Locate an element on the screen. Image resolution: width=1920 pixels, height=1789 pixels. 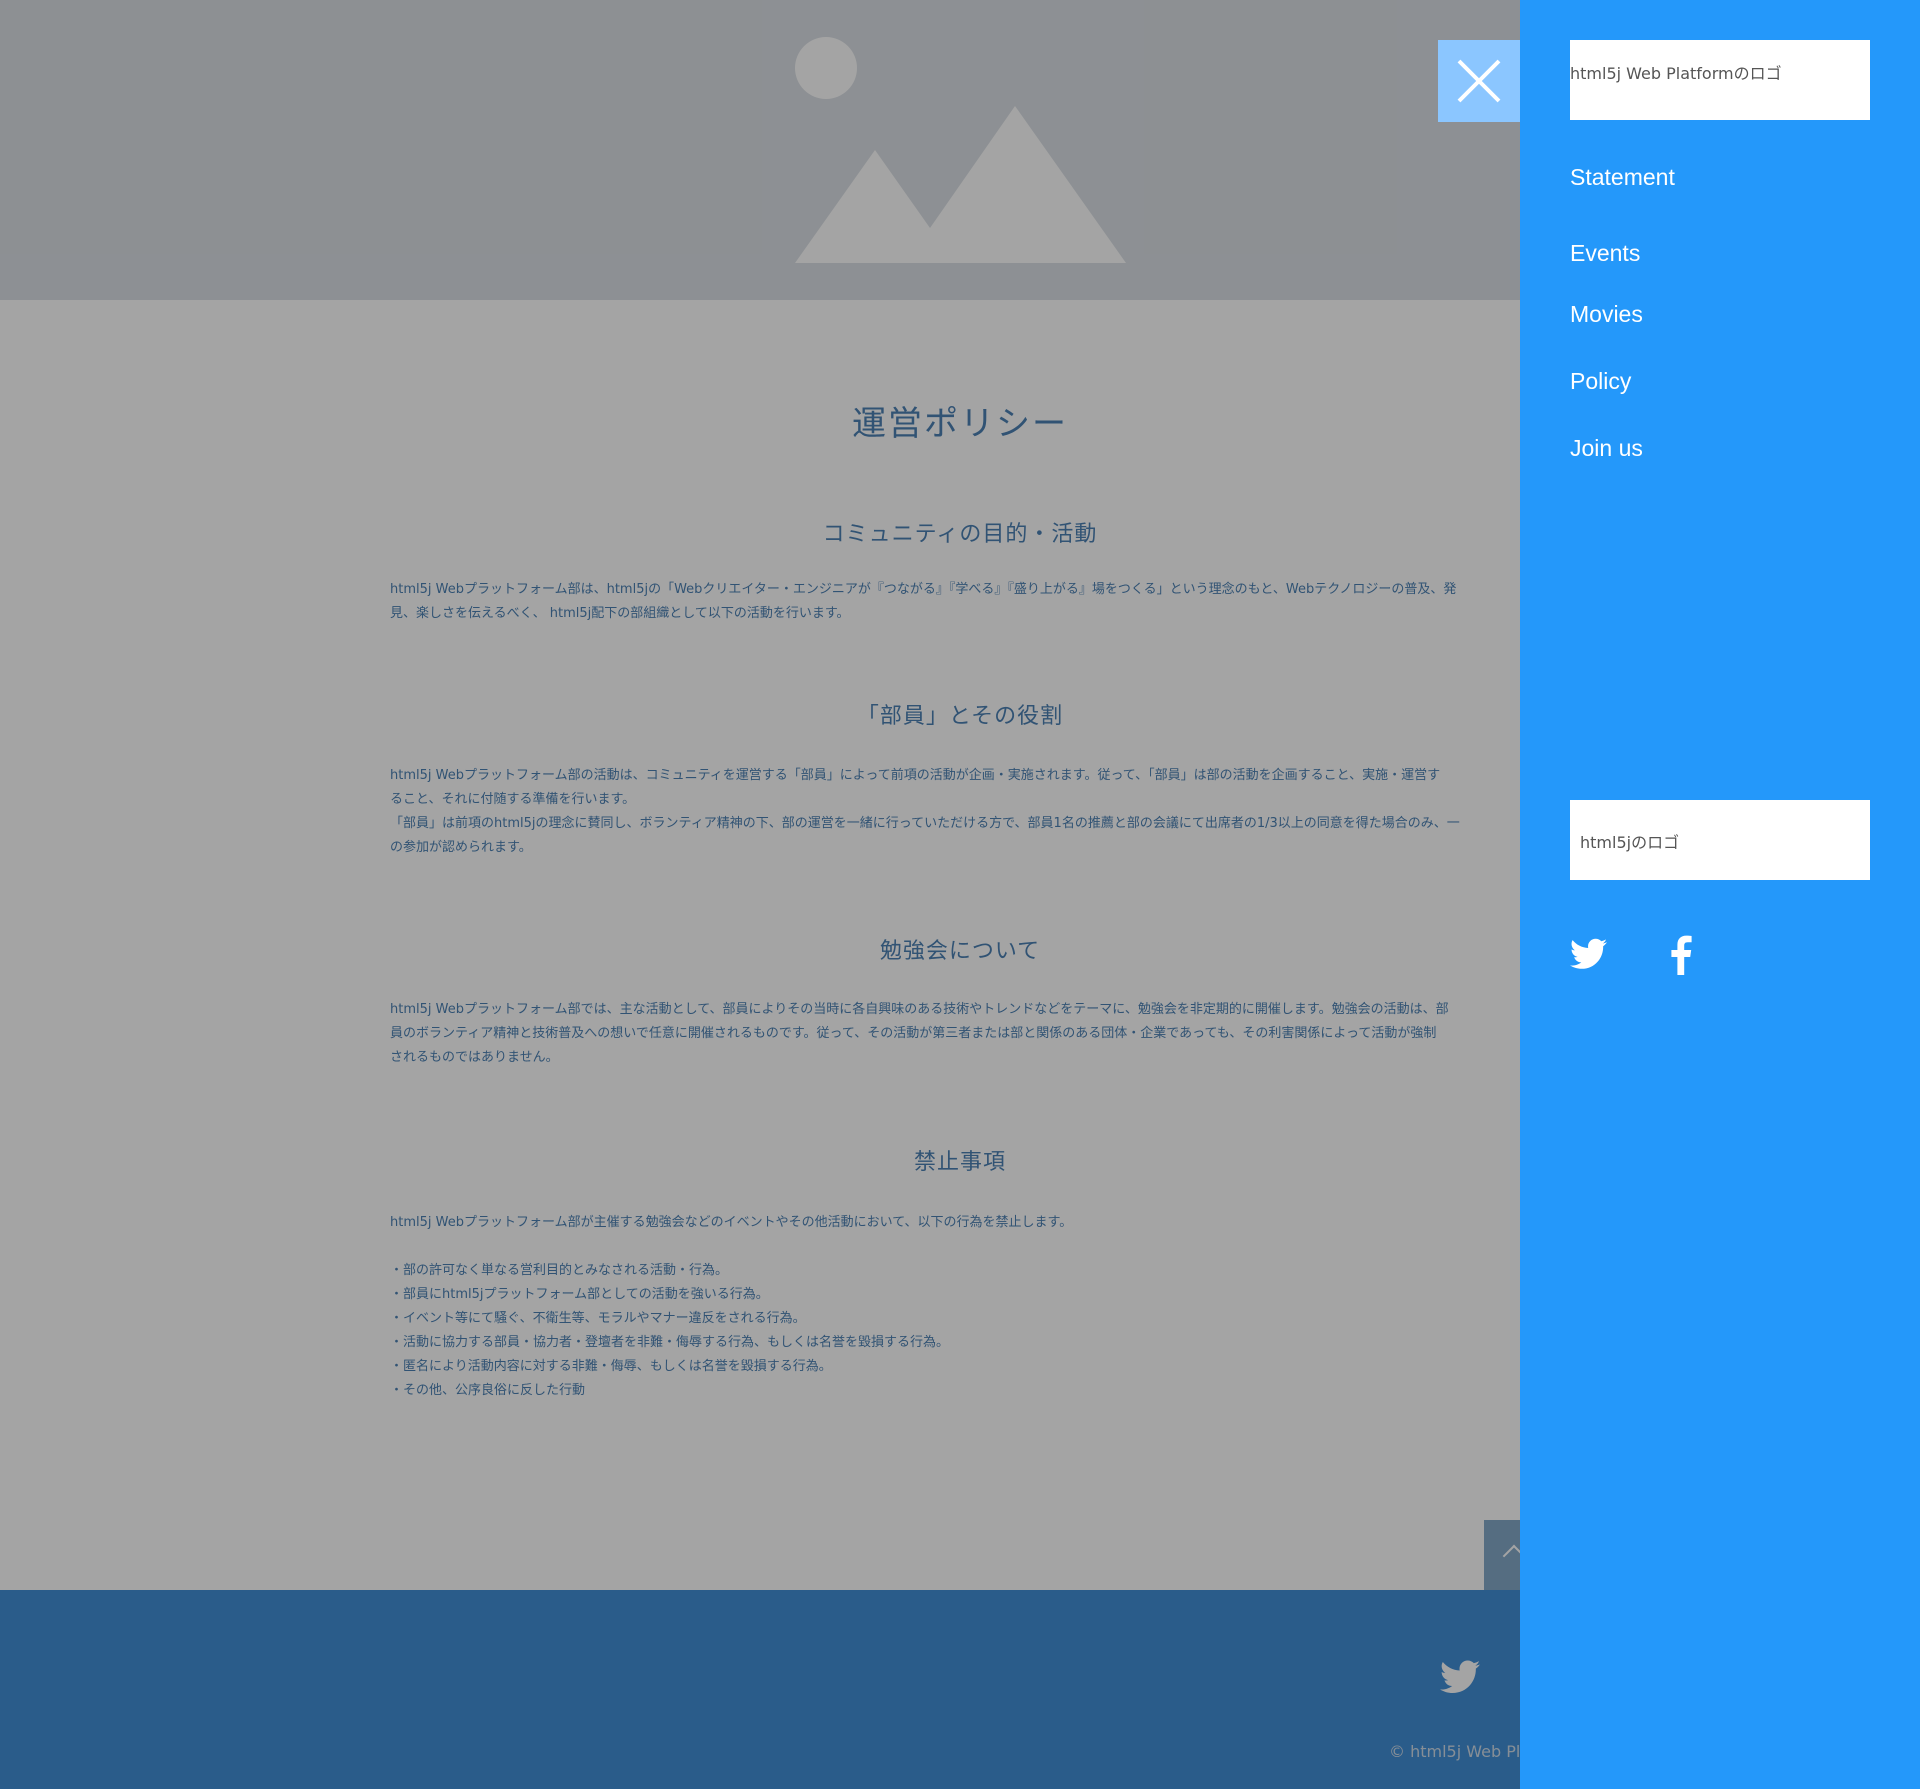
nav-item-movies: Movies is located at coordinates (1606, 314).